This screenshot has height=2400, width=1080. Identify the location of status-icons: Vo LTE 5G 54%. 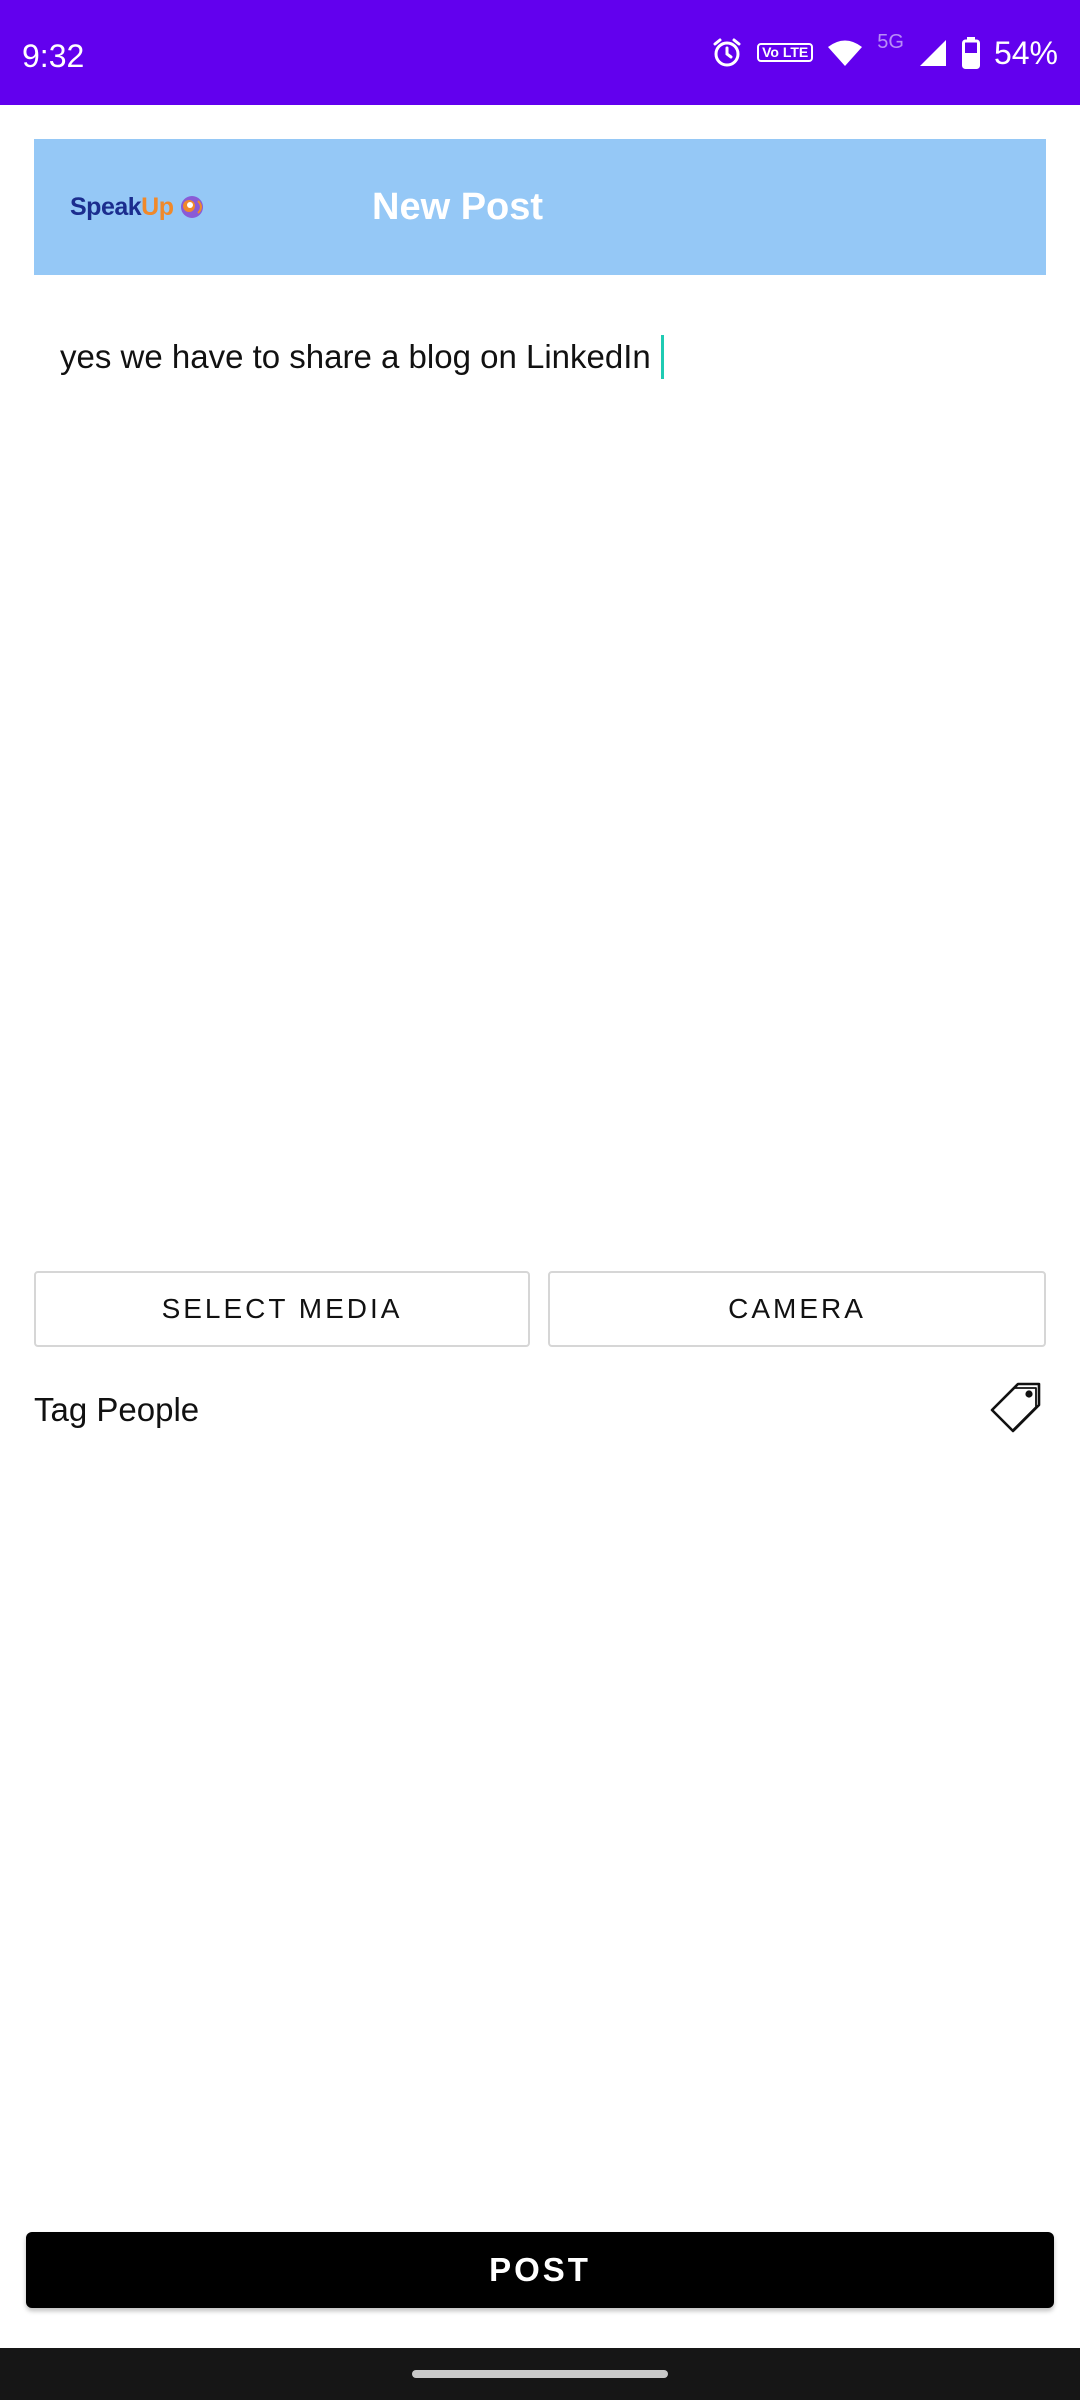
(884, 52).